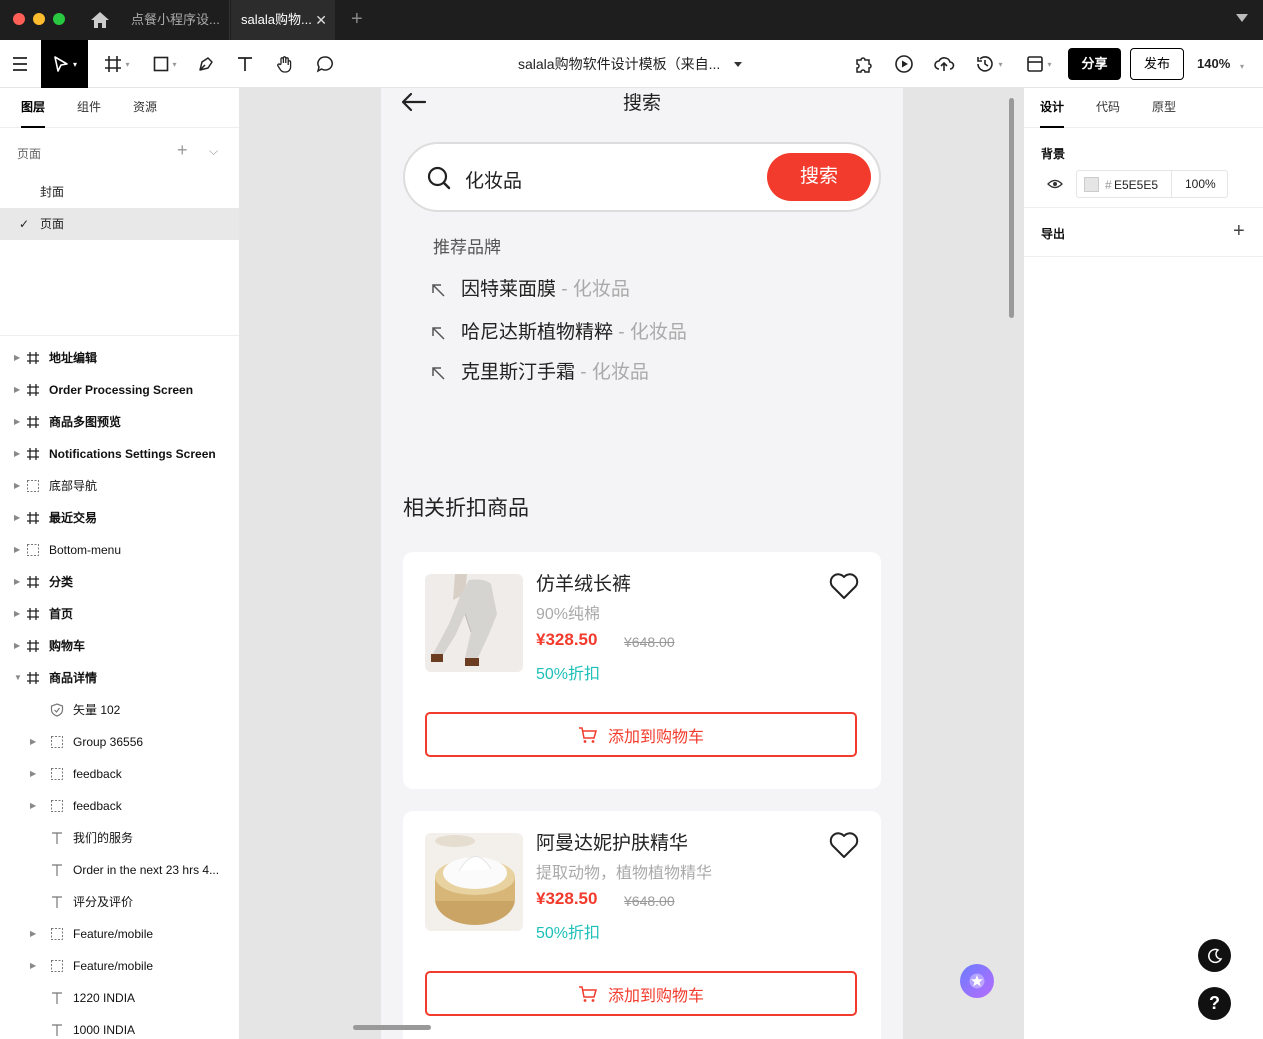  I want to click on add-page-icon: +, so click(182, 150).